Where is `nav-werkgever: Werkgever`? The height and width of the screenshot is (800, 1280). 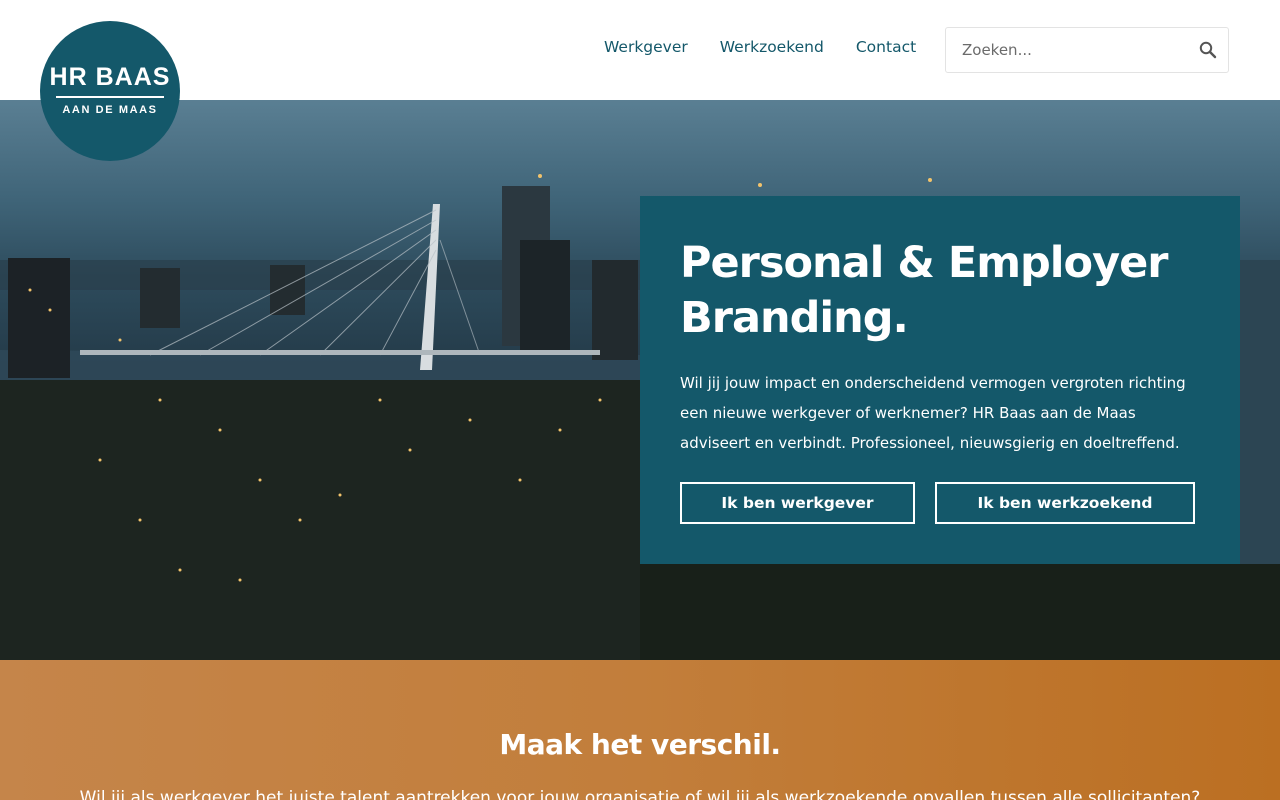
nav-werkgever: Werkgever is located at coordinates (646, 47).